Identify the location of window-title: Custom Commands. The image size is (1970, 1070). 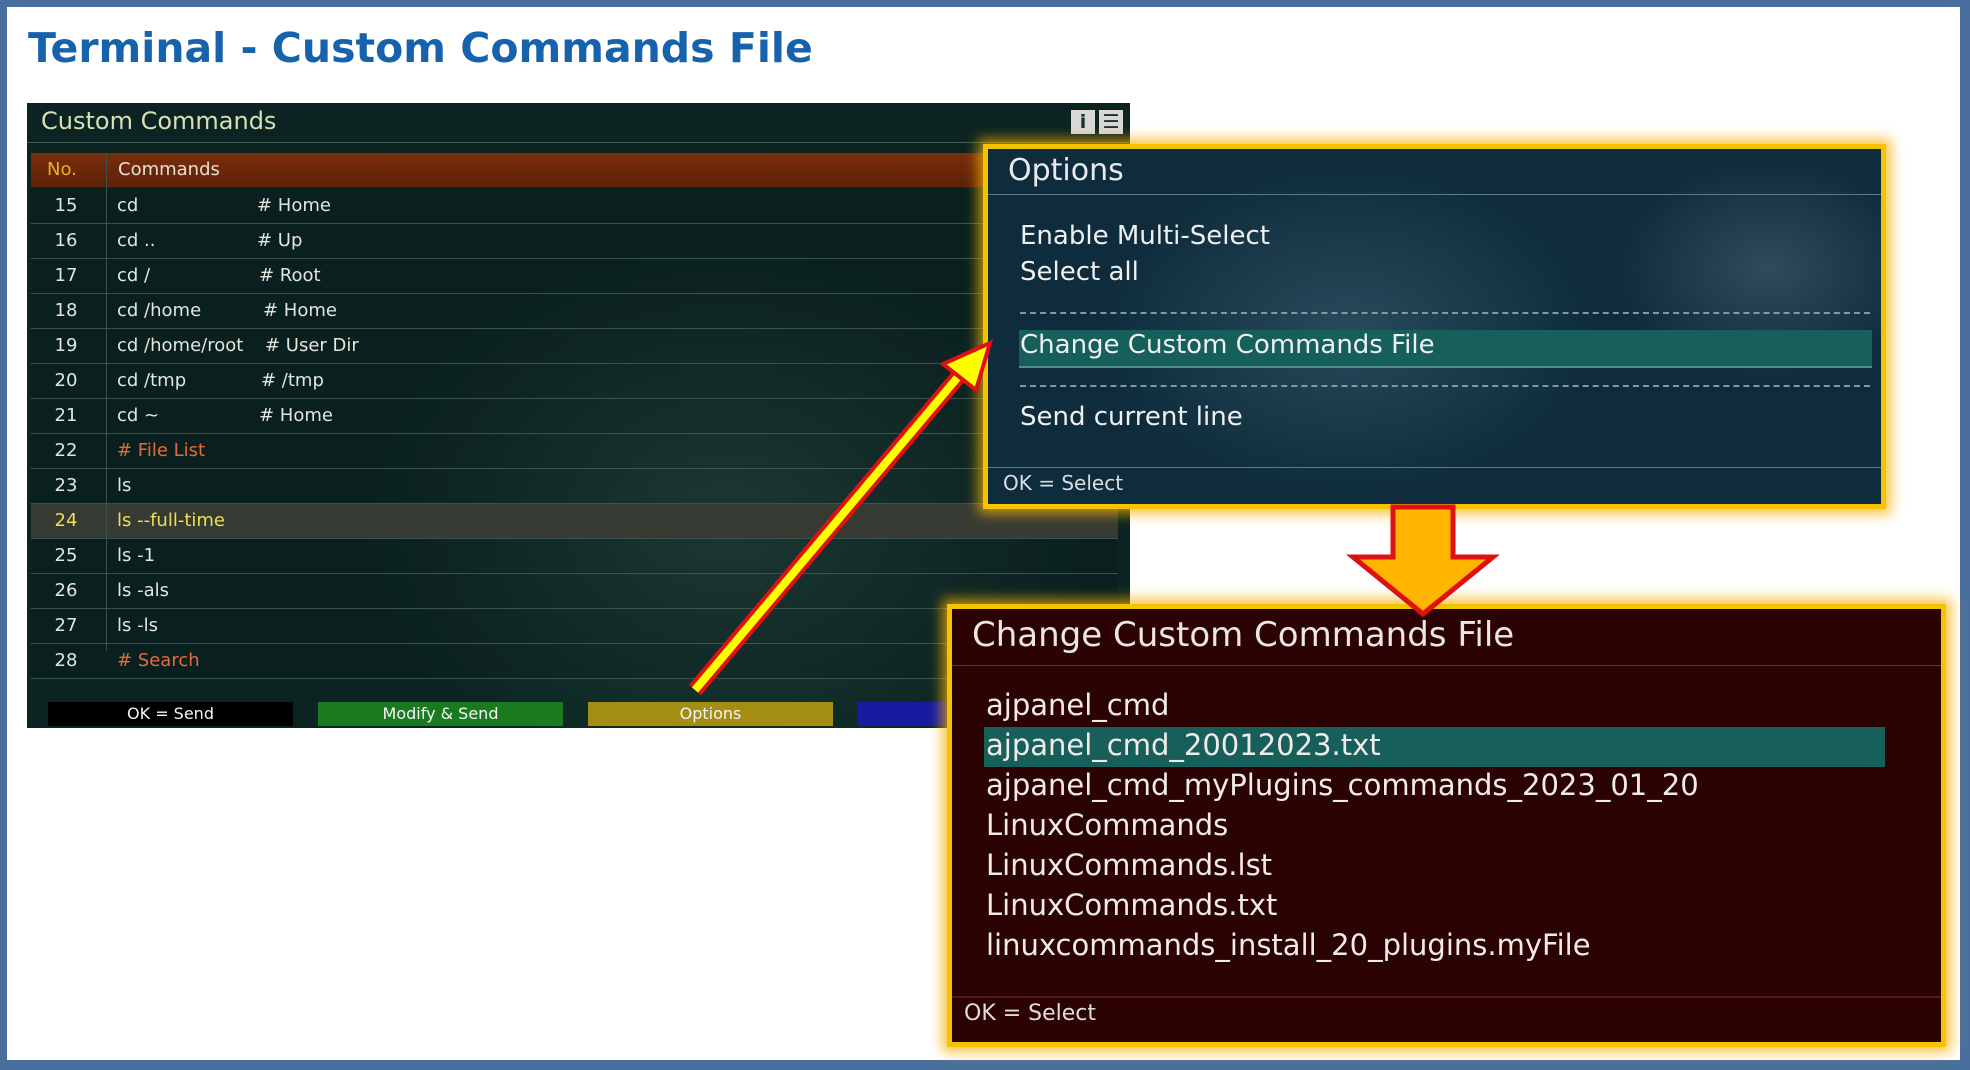
(159, 121).